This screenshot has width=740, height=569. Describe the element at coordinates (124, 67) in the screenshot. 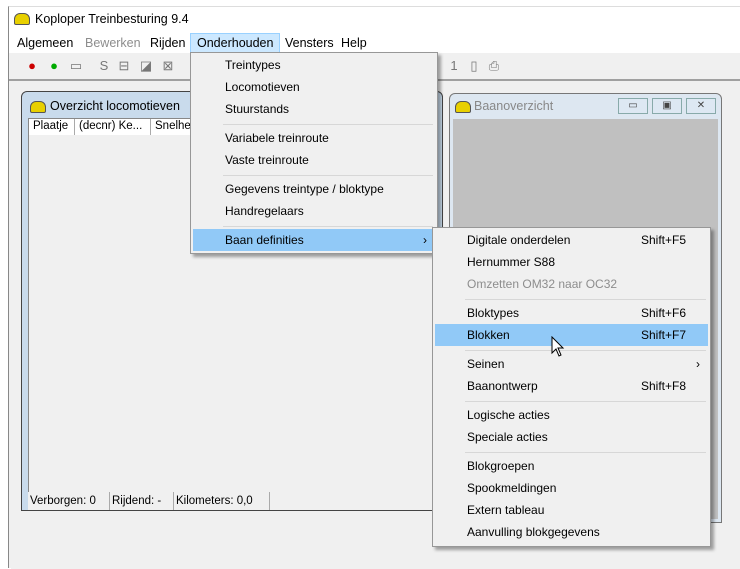

I see `block-icon: ⊟` at that location.